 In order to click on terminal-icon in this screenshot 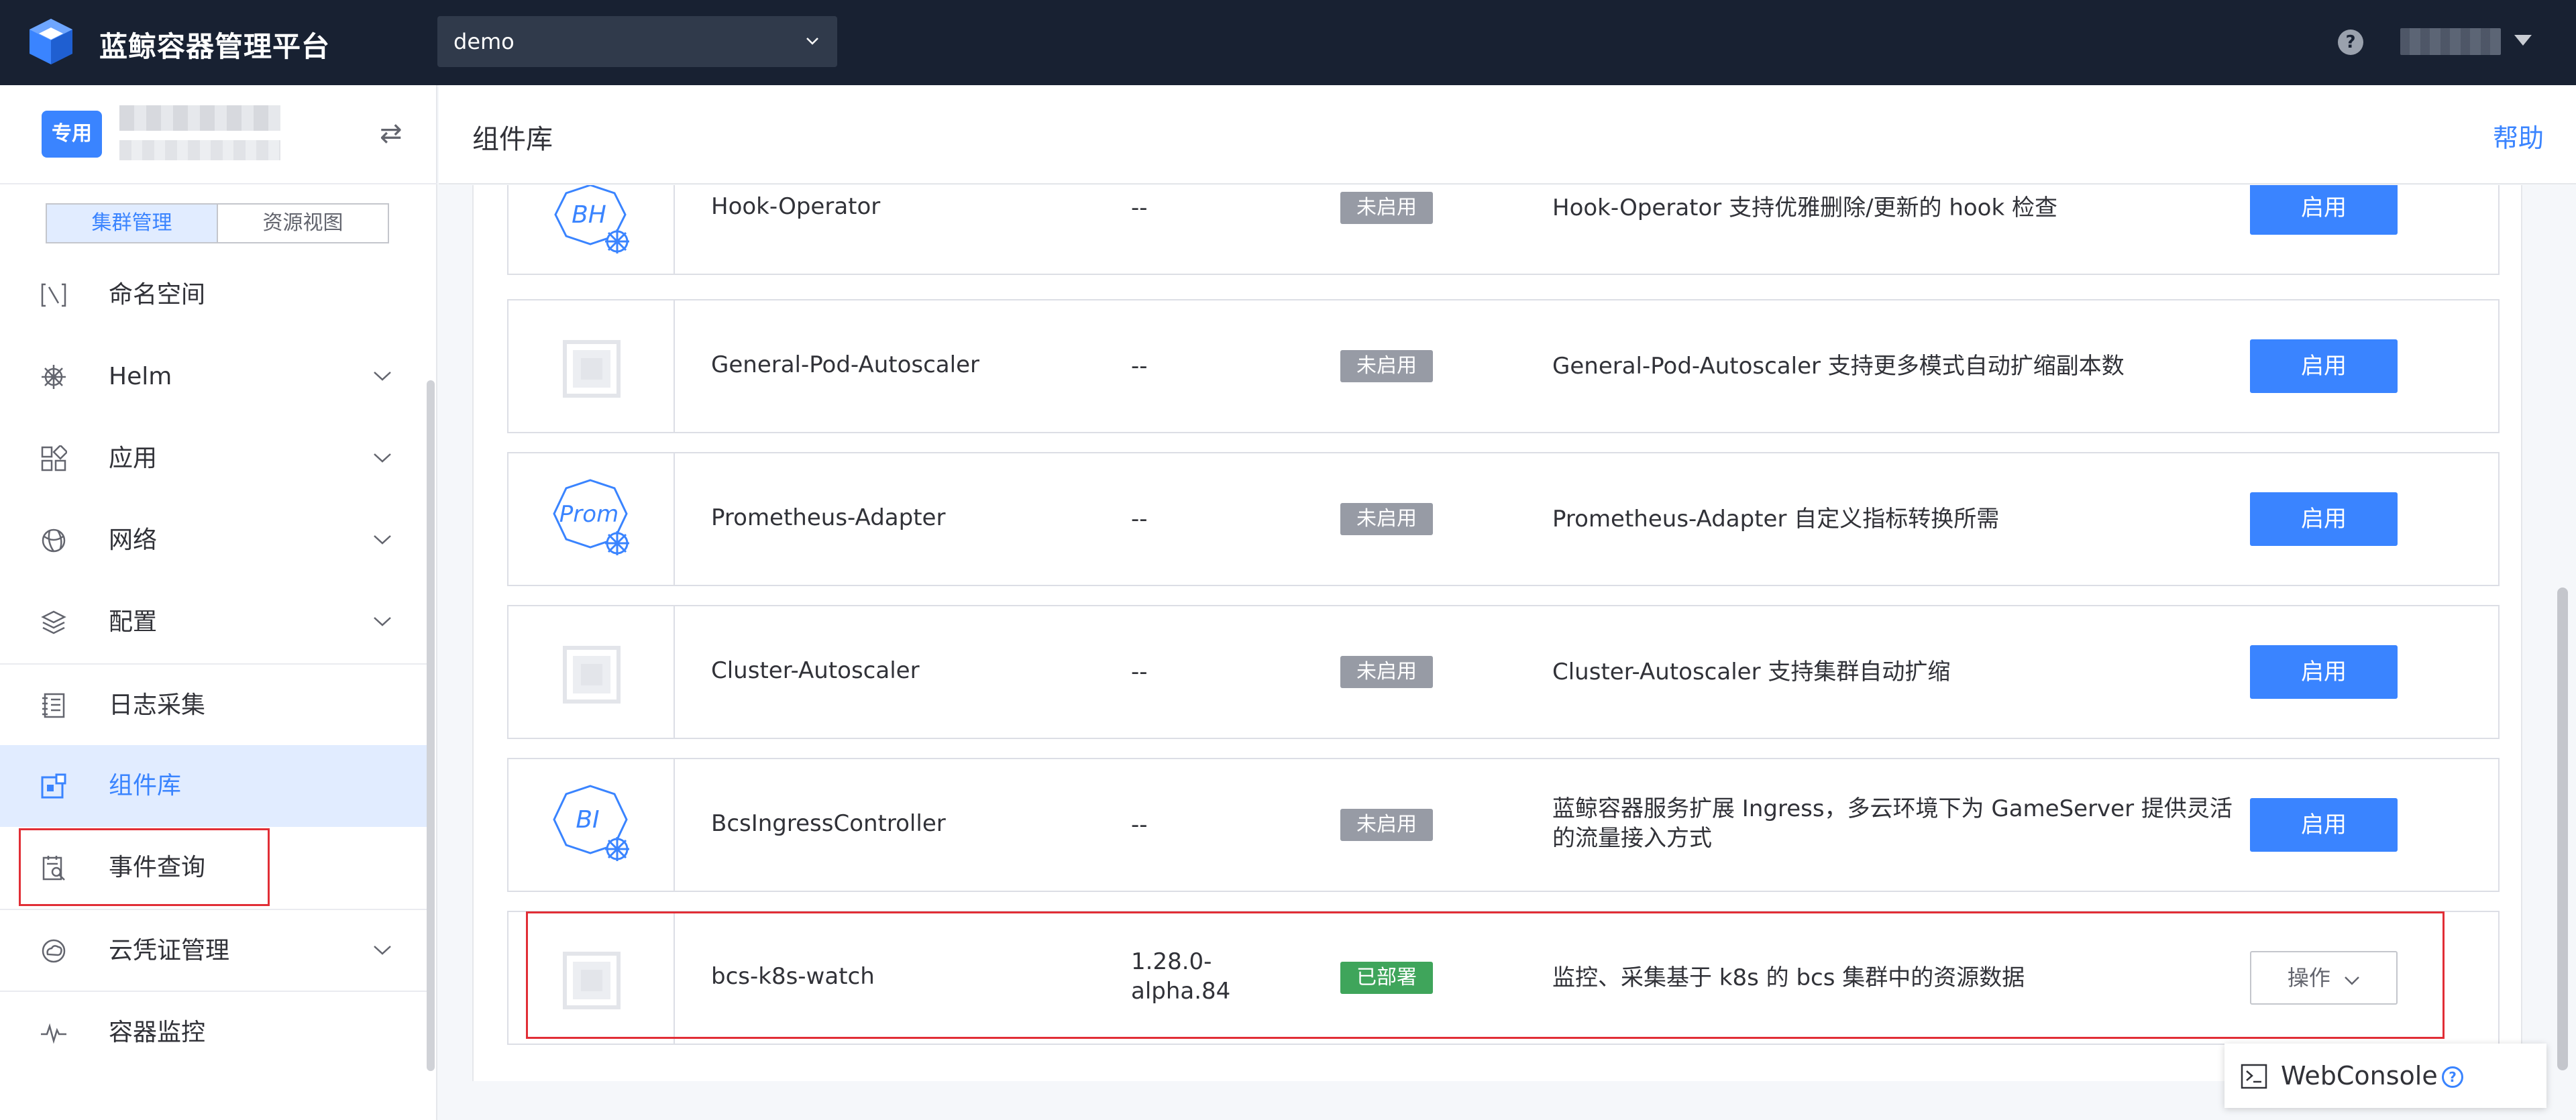, I will do `click(2254, 1076)`.